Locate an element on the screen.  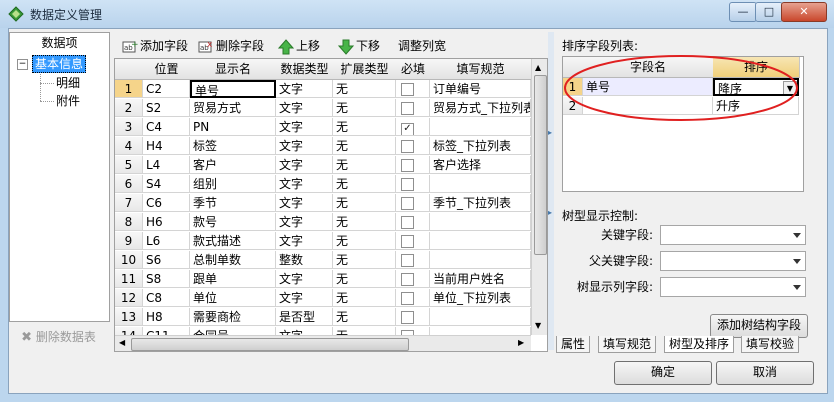
table-row: 10 S6 总制单数 整数无 is located at coordinates (323, 260).